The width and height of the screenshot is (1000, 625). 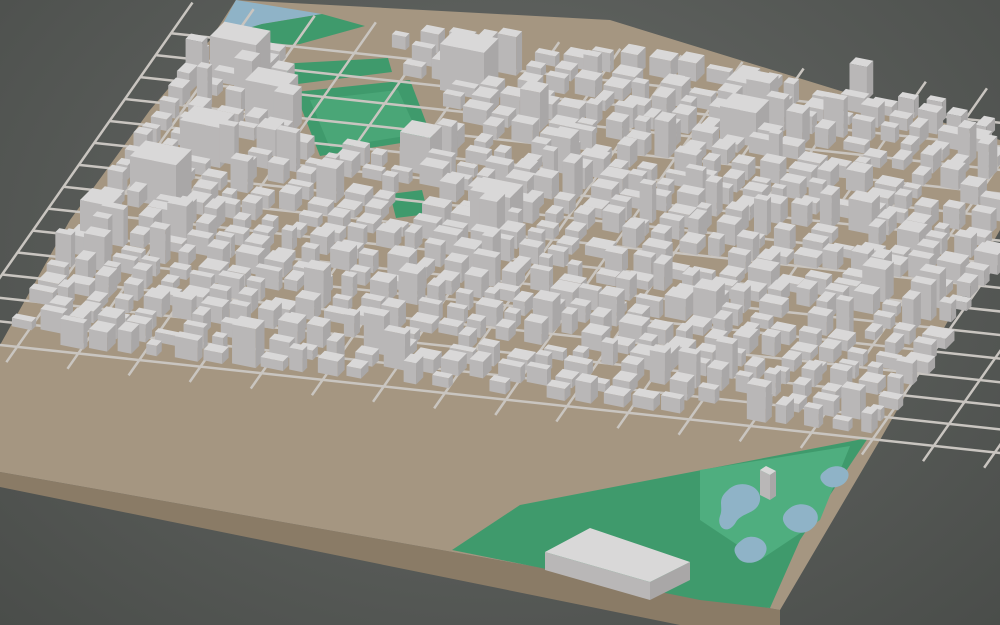 What do you see at coordinates (773, 485) in the screenshot?
I see `monument-side-right` at bounding box center [773, 485].